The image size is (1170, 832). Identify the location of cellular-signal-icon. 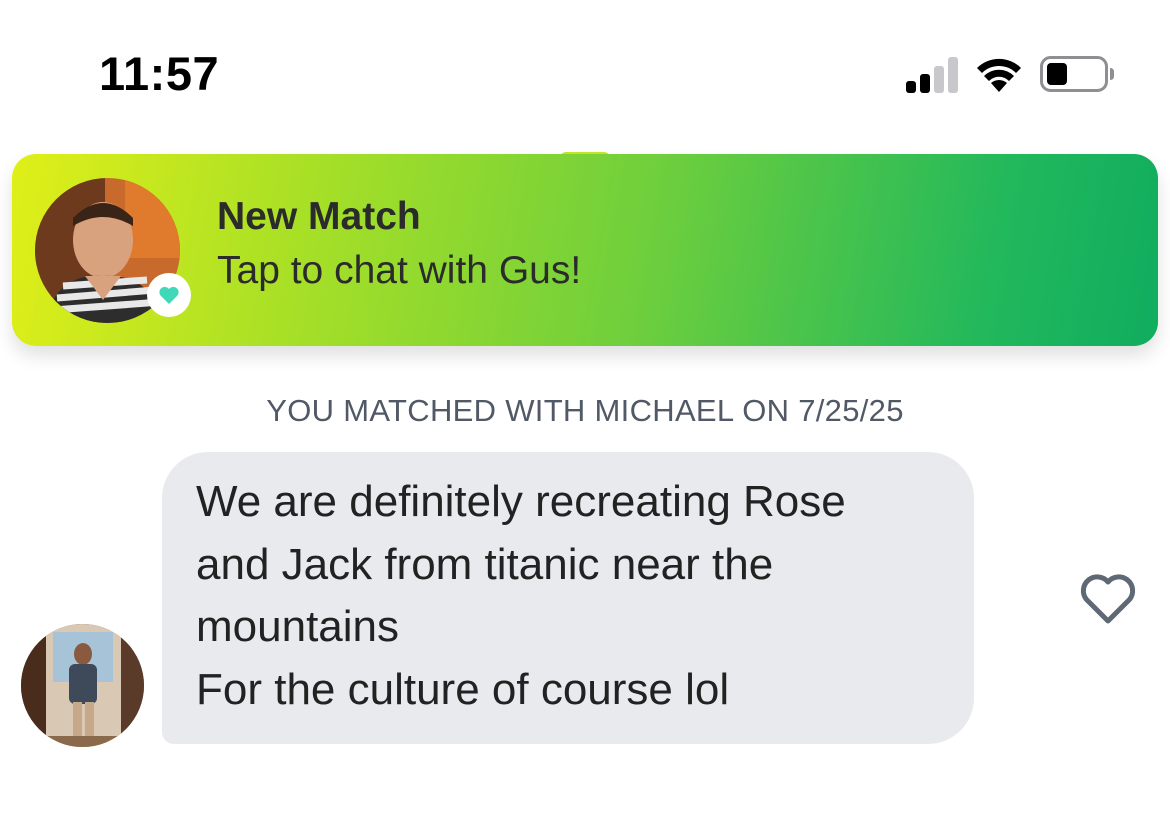
(932, 75).